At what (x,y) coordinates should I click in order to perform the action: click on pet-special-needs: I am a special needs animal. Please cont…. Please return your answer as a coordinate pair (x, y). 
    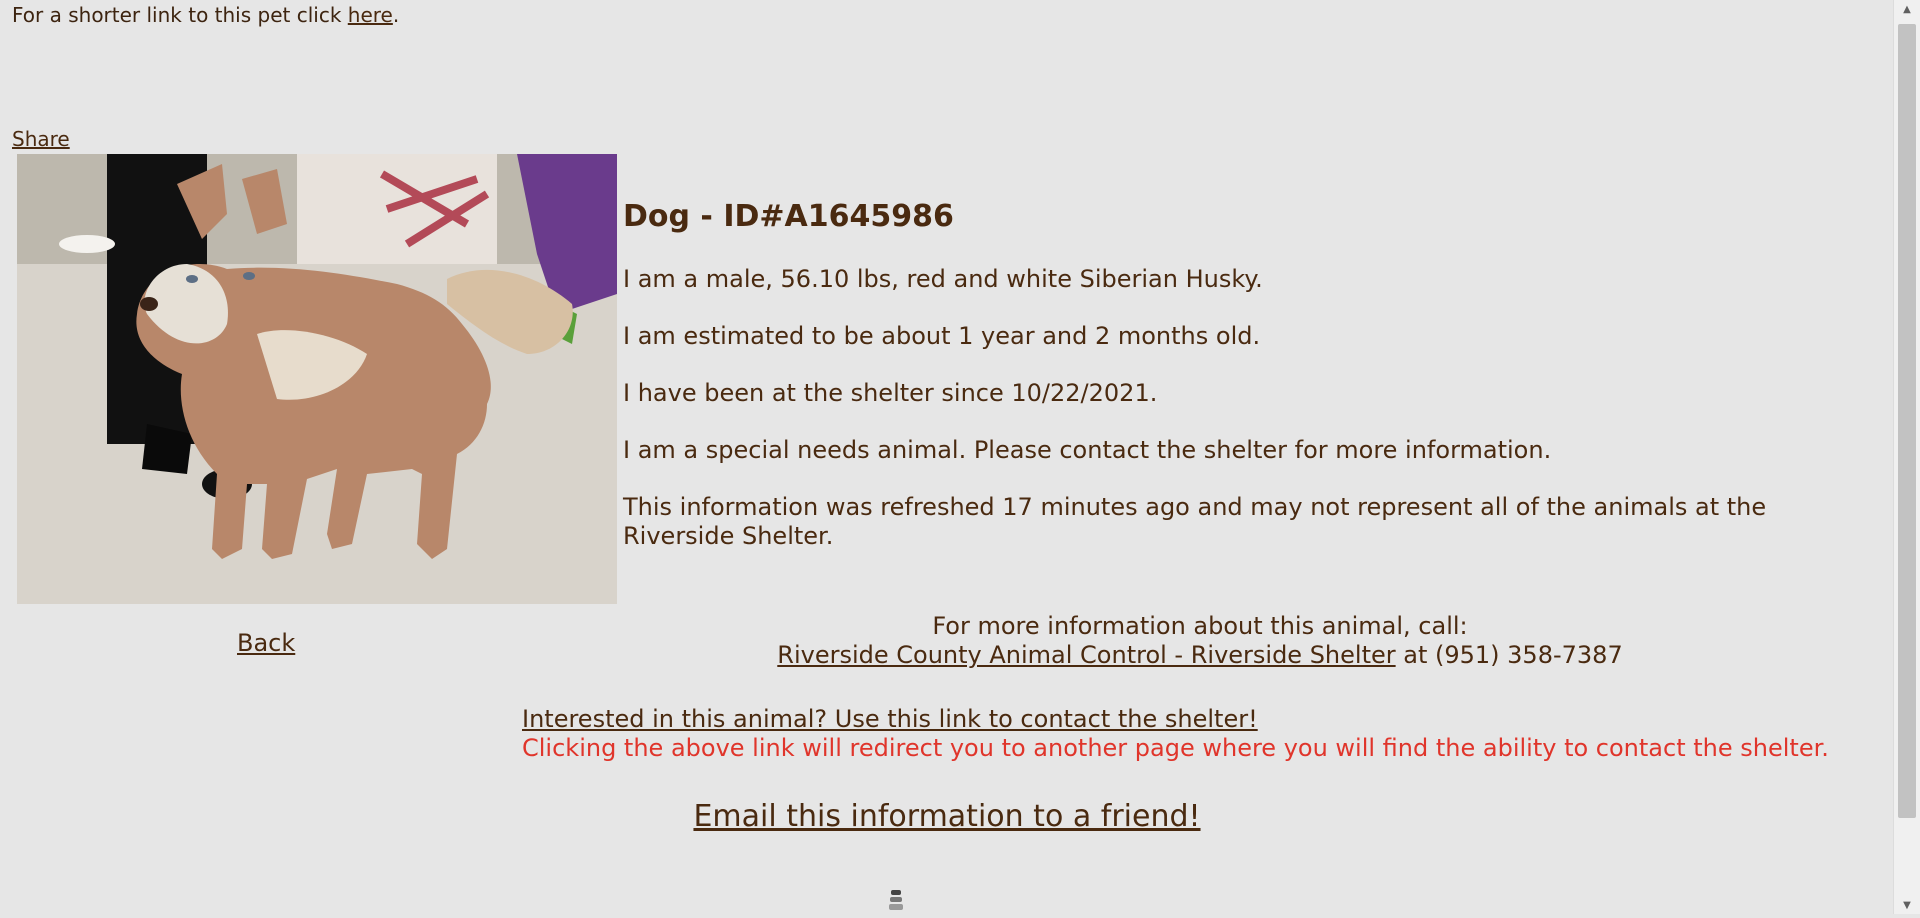
    Looking at the image, I should click on (1087, 450).